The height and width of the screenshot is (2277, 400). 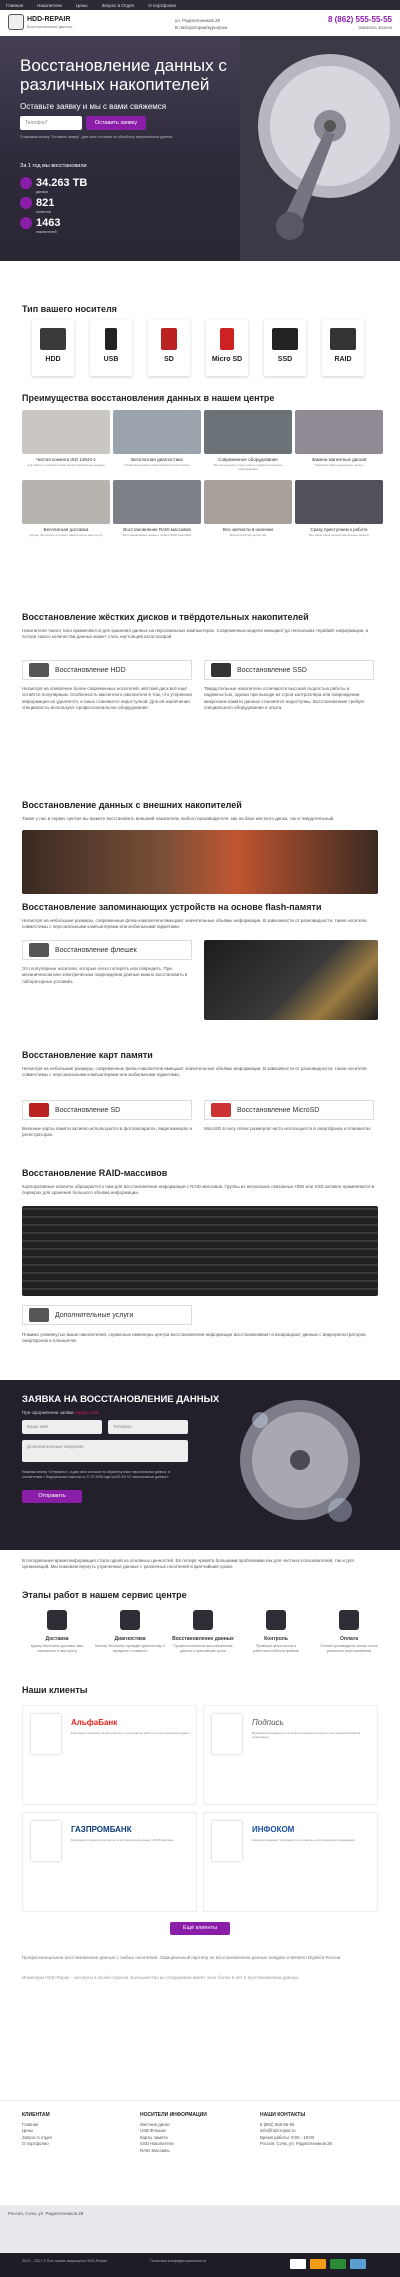 I want to click on hdd-logo-icon, so click(x=16, y=22).